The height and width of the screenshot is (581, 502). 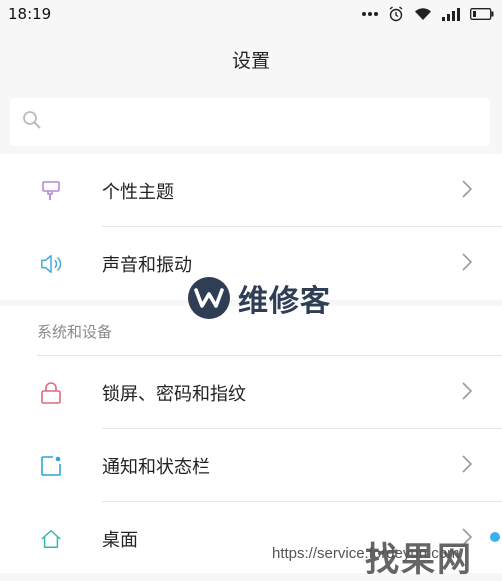 I want to click on brand-watermark: 维修客, so click(x=259, y=298).